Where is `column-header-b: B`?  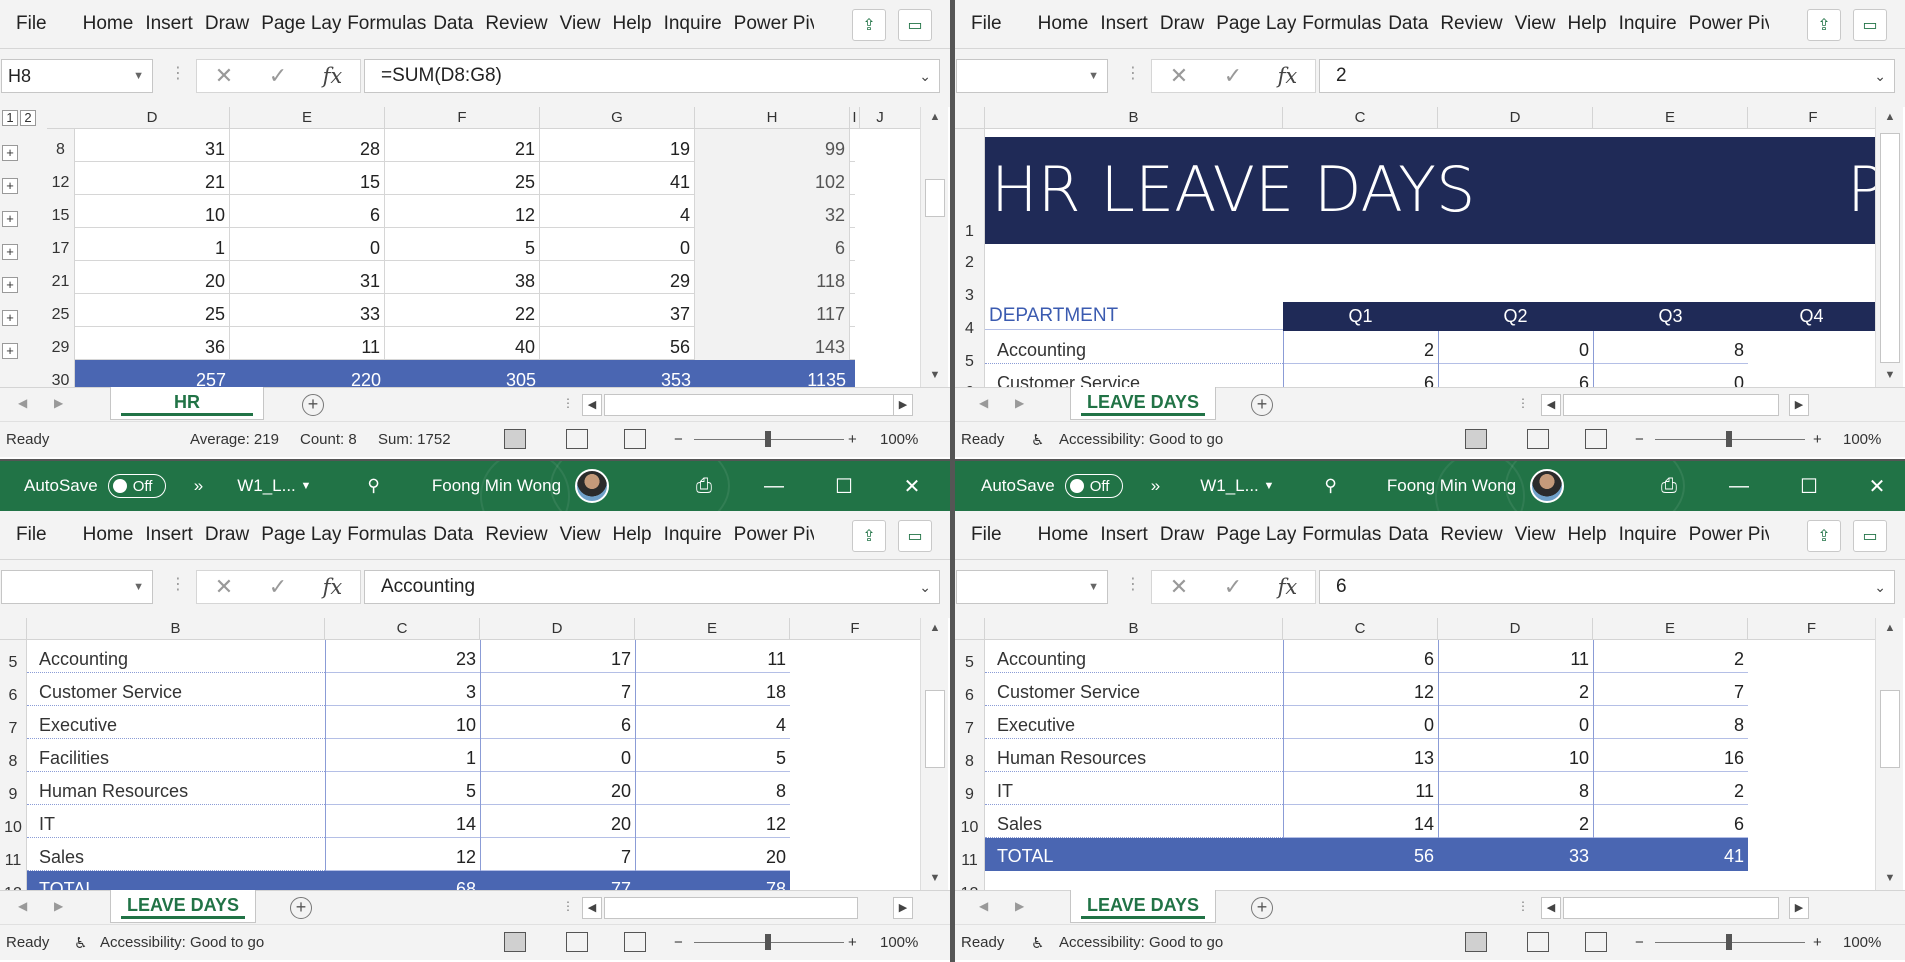
column-header-b: B is located at coordinates (1134, 118).